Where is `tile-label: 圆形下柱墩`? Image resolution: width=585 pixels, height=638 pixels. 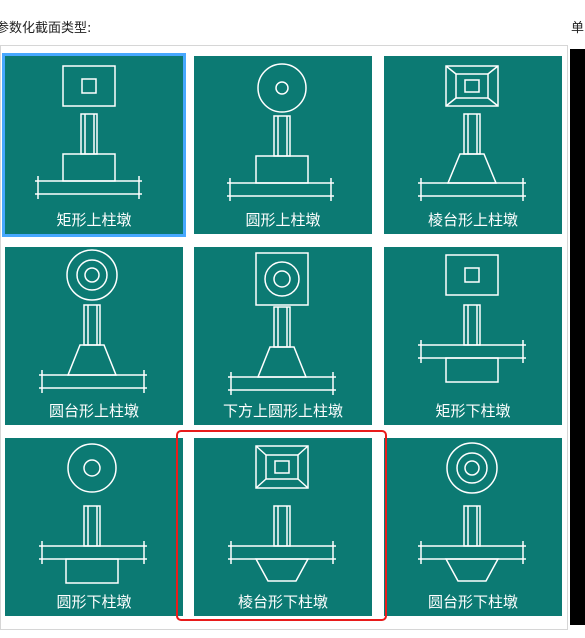 tile-label: 圆形下柱墩 is located at coordinates (94, 602).